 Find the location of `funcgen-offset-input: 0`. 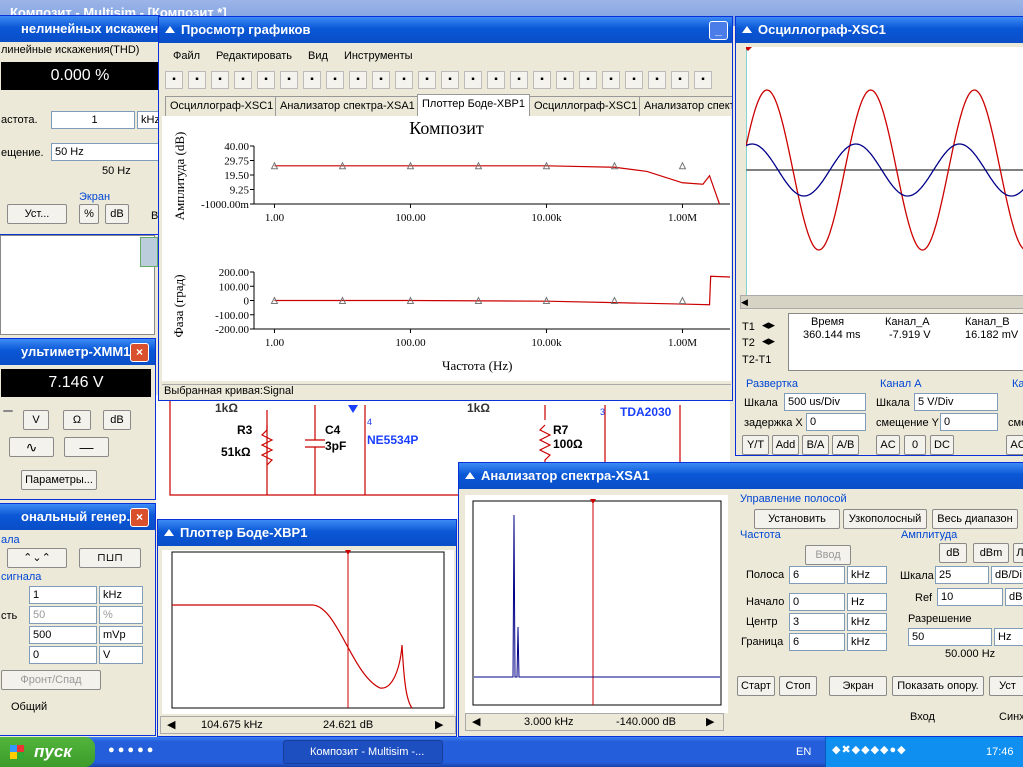

funcgen-offset-input: 0 is located at coordinates (63, 655).